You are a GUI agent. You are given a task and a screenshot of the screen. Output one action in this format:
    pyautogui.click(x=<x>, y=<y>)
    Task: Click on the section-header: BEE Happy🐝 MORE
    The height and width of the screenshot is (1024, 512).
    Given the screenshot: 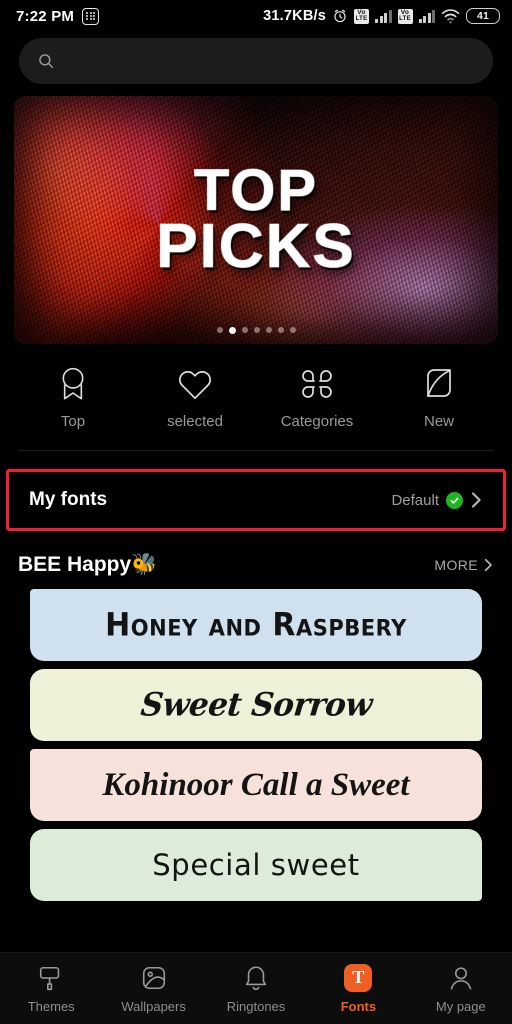 What is the action you would take?
    pyautogui.click(x=256, y=554)
    